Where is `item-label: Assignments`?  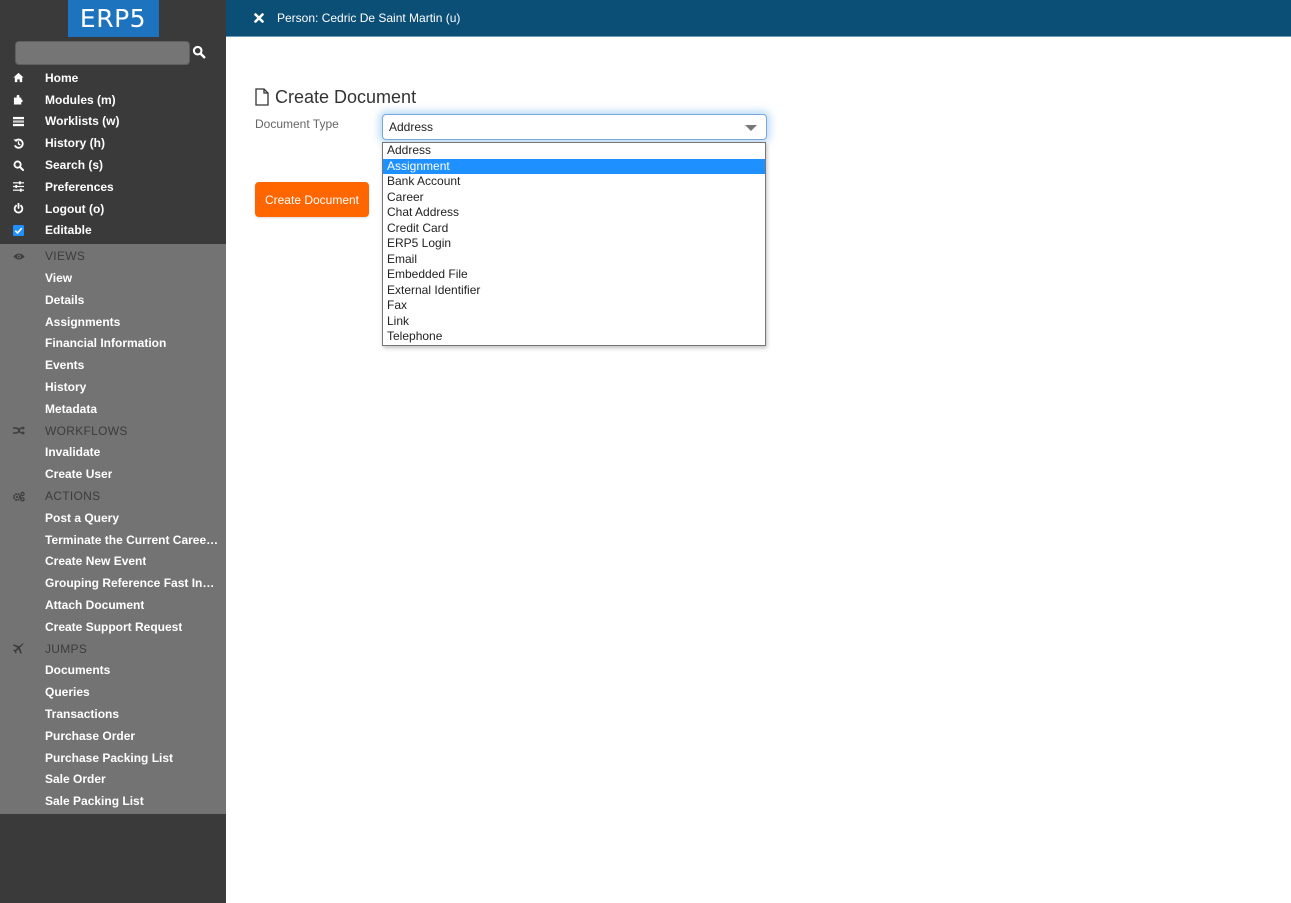
item-label: Assignments is located at coordinates (83, 321).